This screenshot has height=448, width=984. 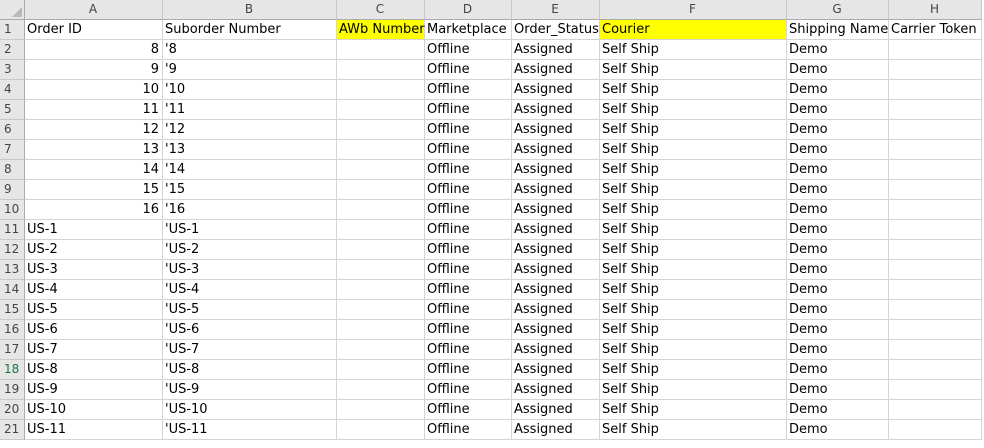 What do you see at coordinates (12, 250) in the screenshot?
I see `row-header: 12` at bounding box center [12, 250].